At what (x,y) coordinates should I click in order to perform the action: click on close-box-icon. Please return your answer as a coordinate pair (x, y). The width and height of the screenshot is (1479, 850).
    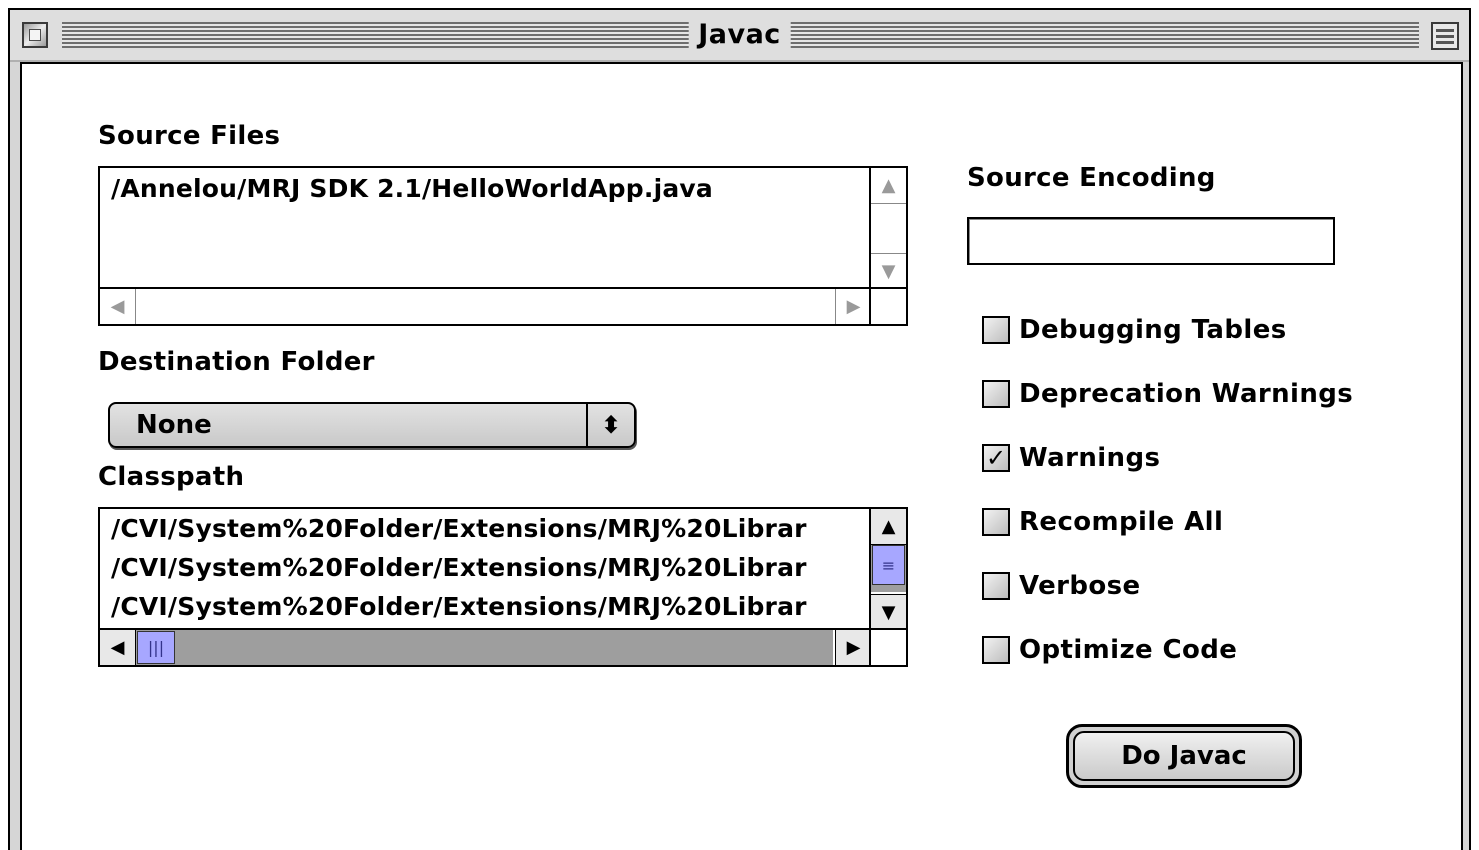
    Looking at the image, I should click on (35, 35).